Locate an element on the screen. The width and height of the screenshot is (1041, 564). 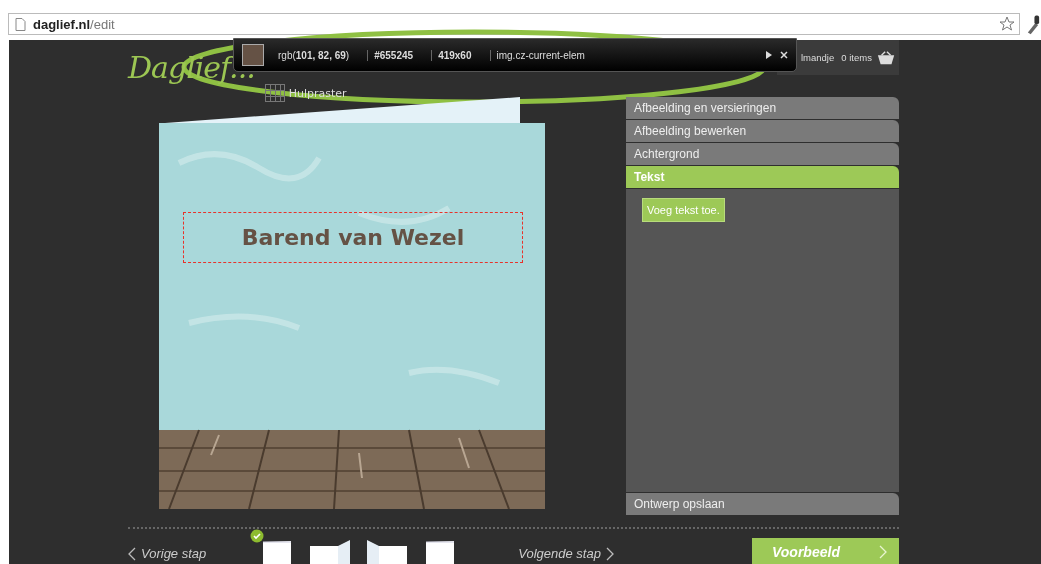
previous-step-link: Vorige stap is located at coordinates (167, 553).